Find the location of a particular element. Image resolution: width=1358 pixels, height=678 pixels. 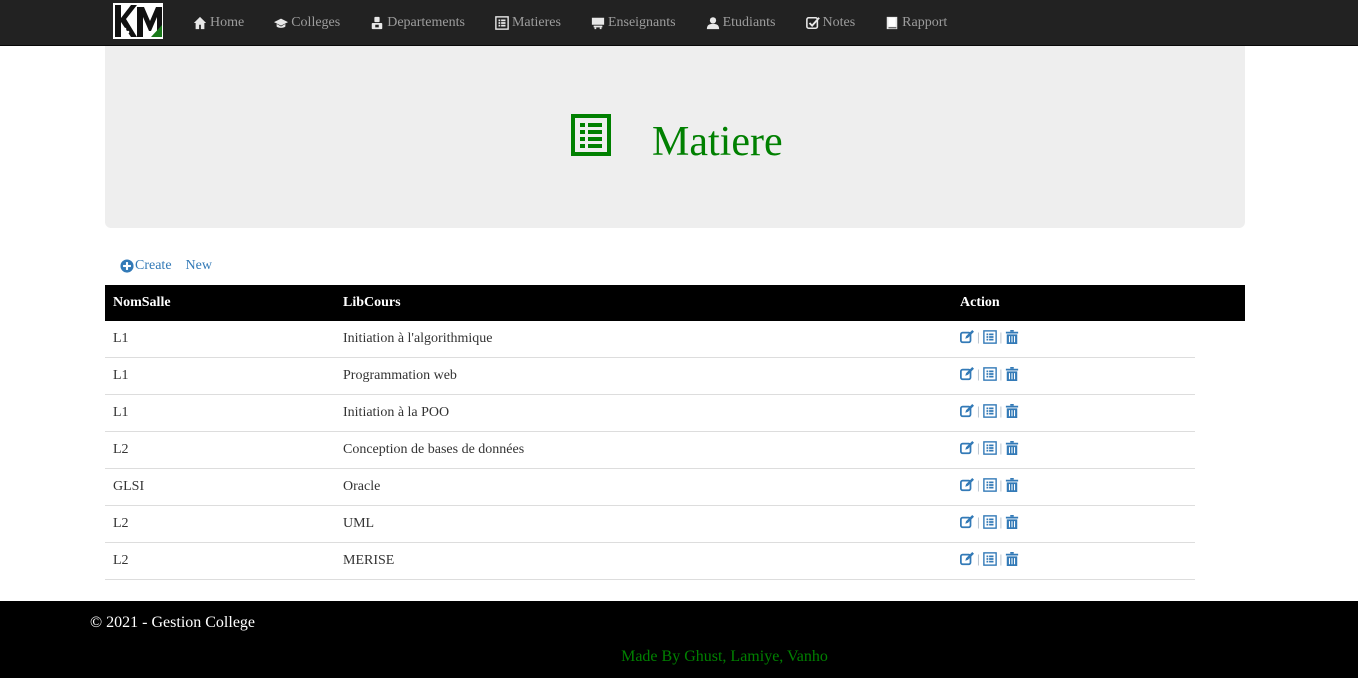

nav-item-matieres: Matieres is located at coordinates (528, 23).